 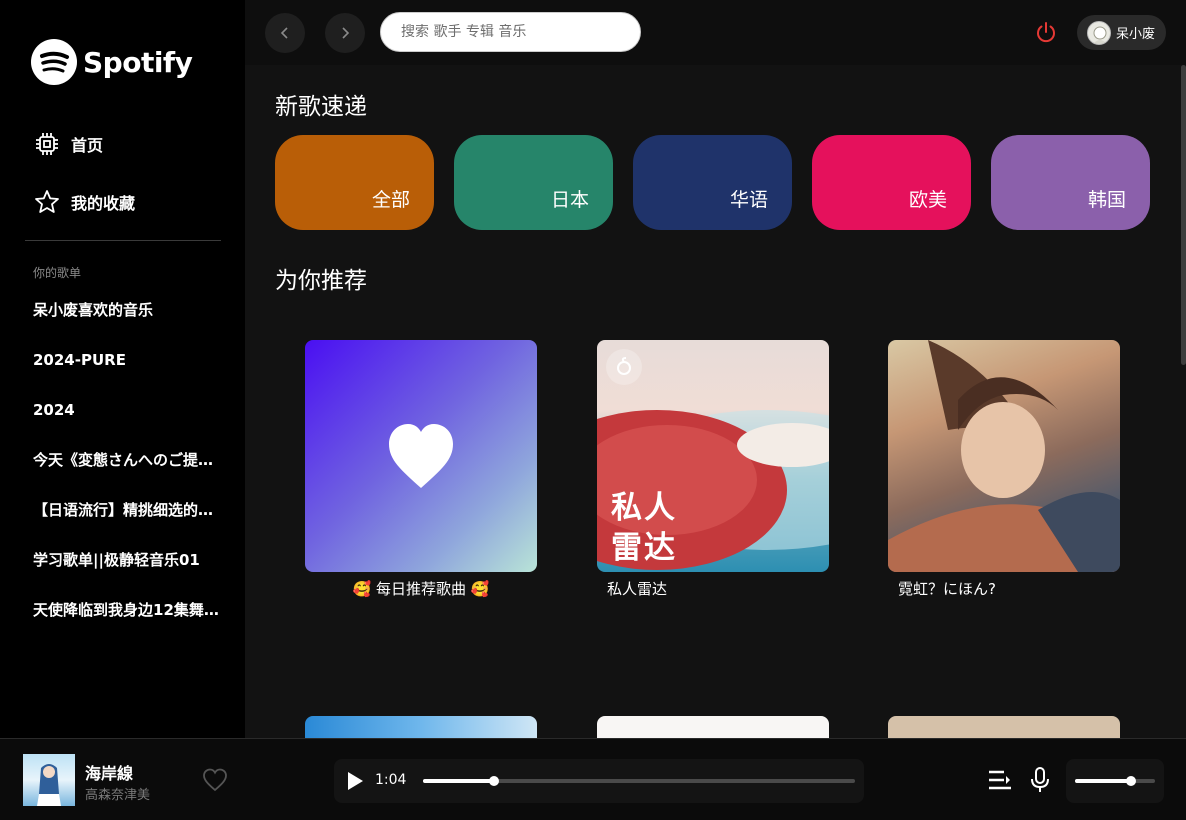 I want to click on star-icon, so click(x=47, y=202).